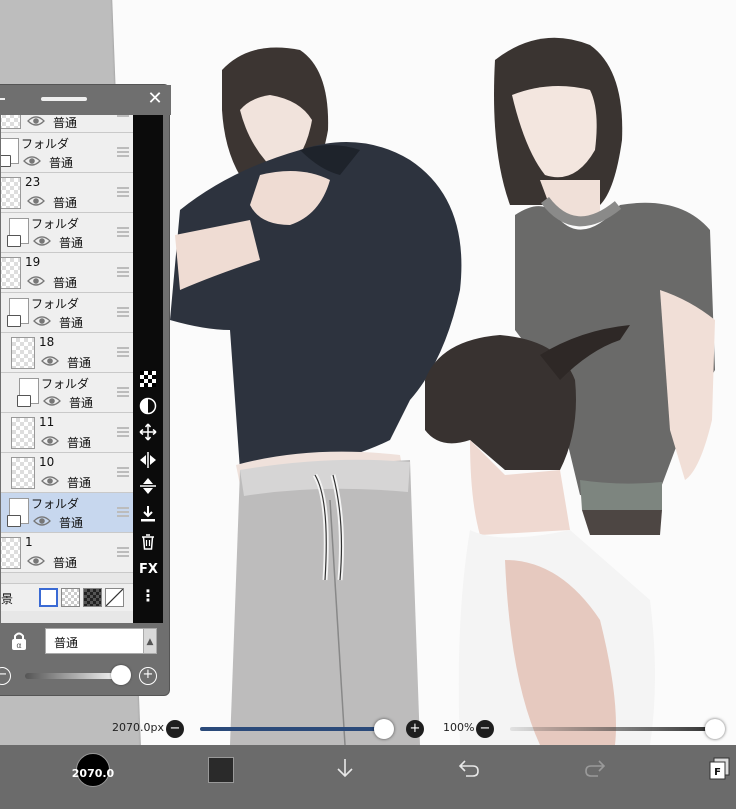  What do you see at coordinates (415, 729) in the screenshot?
I see `brush-size-plus-button: +` at bounding box center [415, 729].